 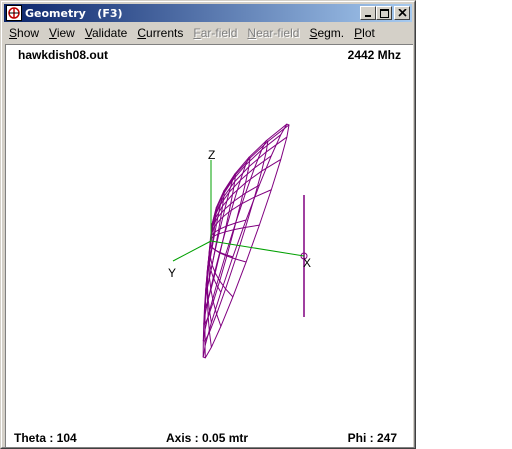 I want to click on maximize-icon, so click(x=384, y=13).